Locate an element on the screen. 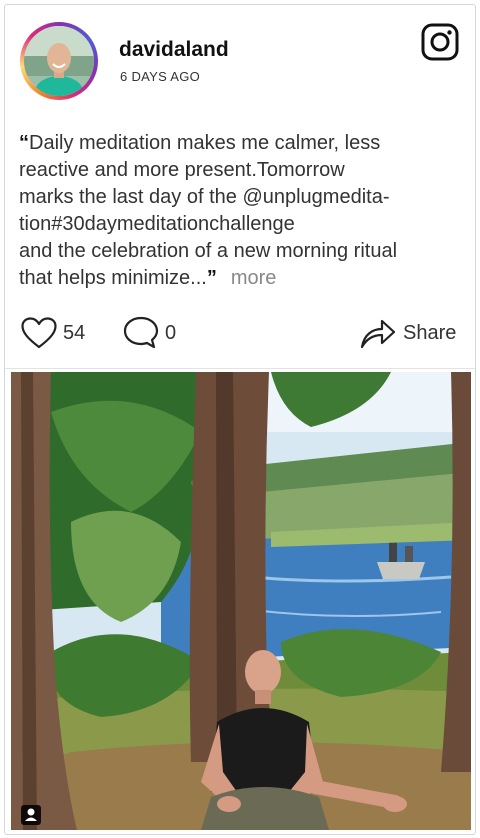 This screenshot has width=480, height=838. caption-line: reactive and more present.Tomorrow is located at coordinates (182, 170).